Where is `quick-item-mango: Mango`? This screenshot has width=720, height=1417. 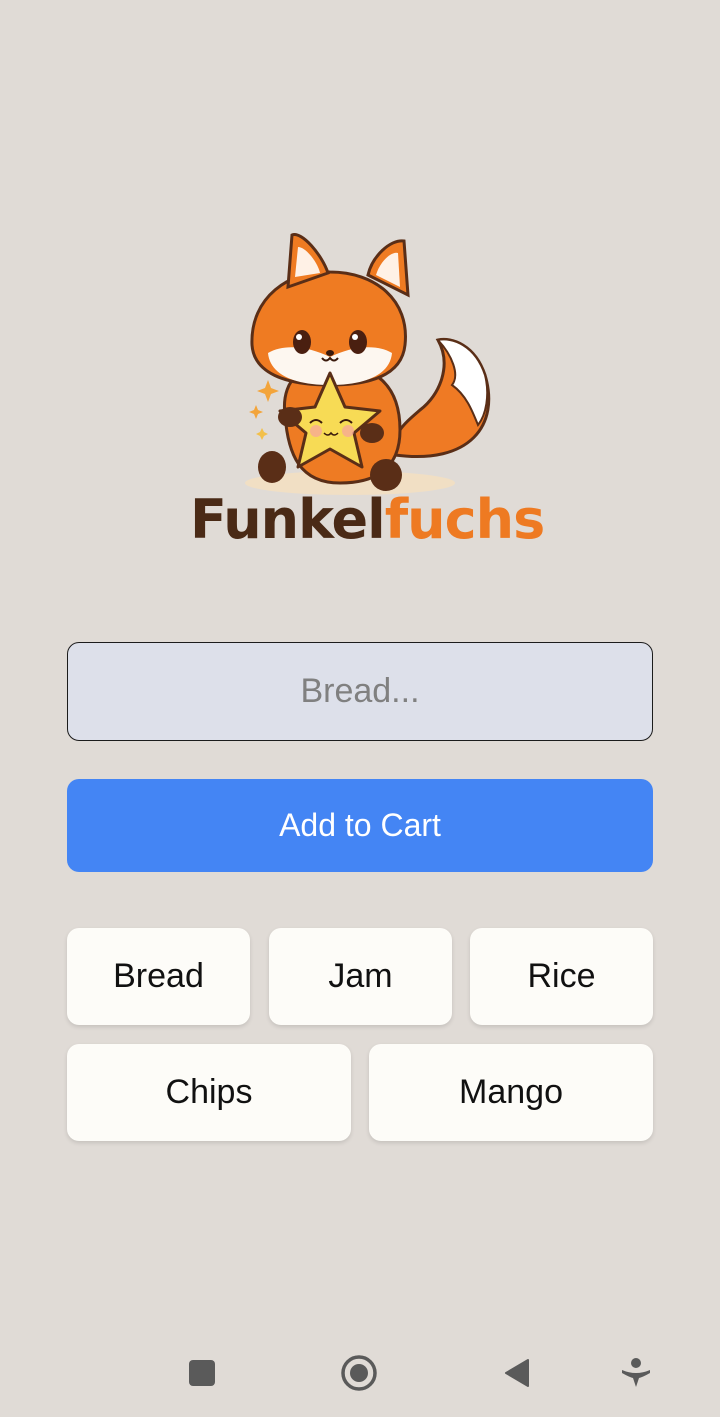
quick-item-mango: Mango is located at coordinates (511, 1092).